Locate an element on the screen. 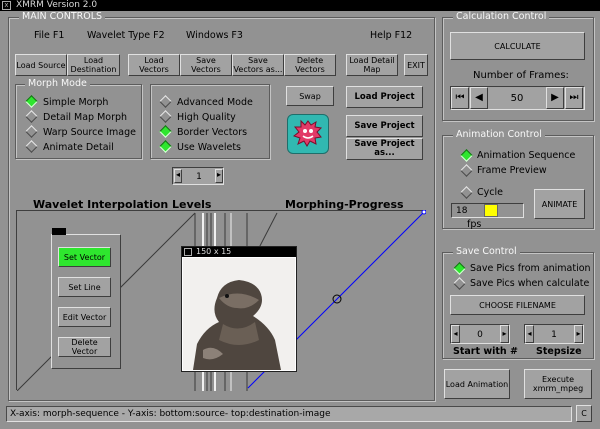 The width and height of the screenshot is (600, 429). border-vectors-label: Border Vectors is located at coordinates (212, 132).